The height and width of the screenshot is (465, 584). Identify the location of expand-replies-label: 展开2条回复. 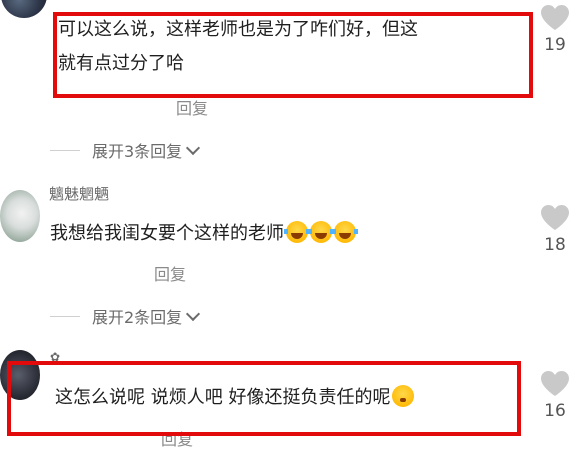
(137, 317).